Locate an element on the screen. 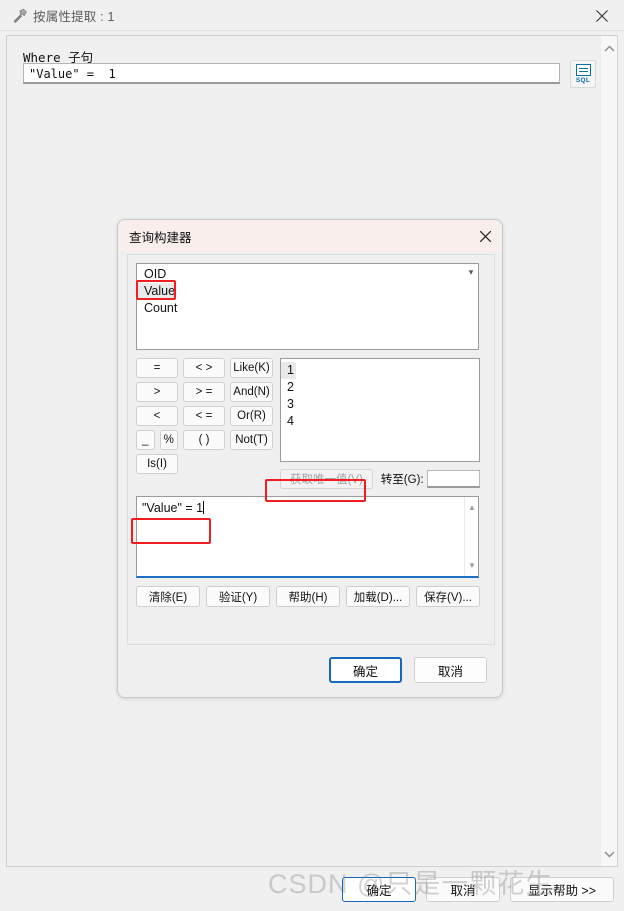  field-list-item: OID is located at coordinates (151, 274).